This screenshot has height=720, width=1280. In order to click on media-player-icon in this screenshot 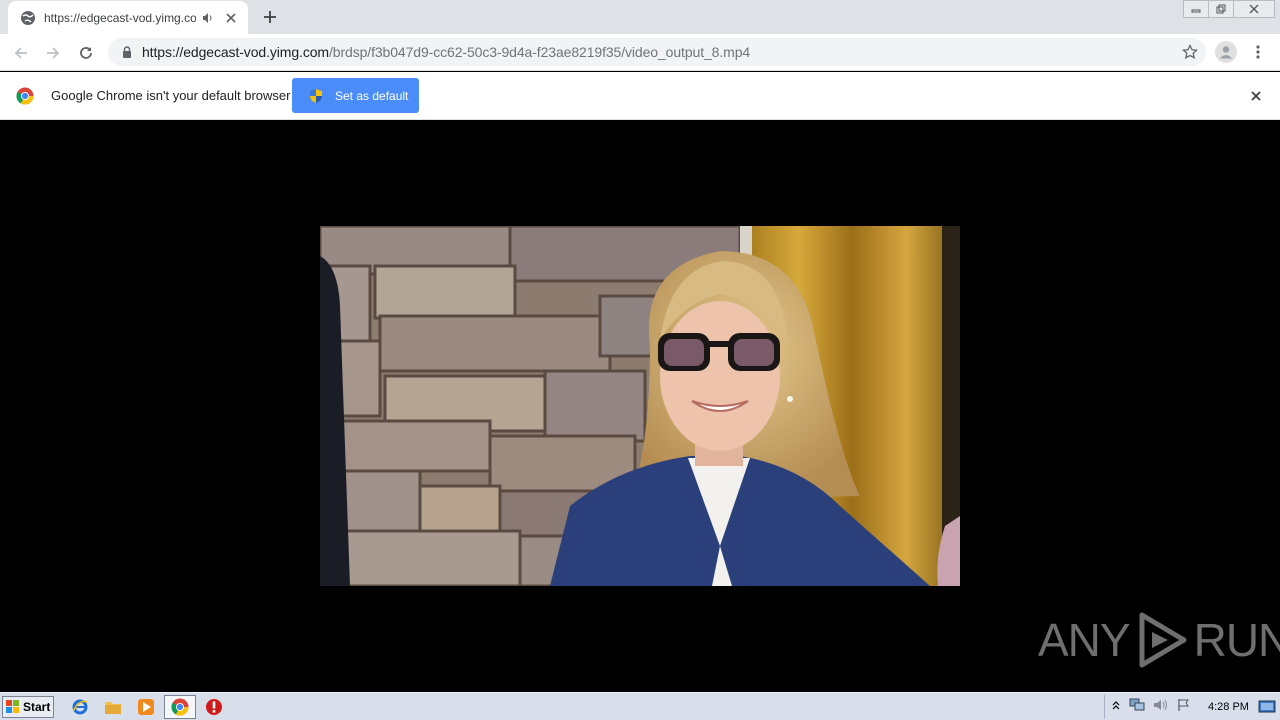, I will do `click(146, 707)`.